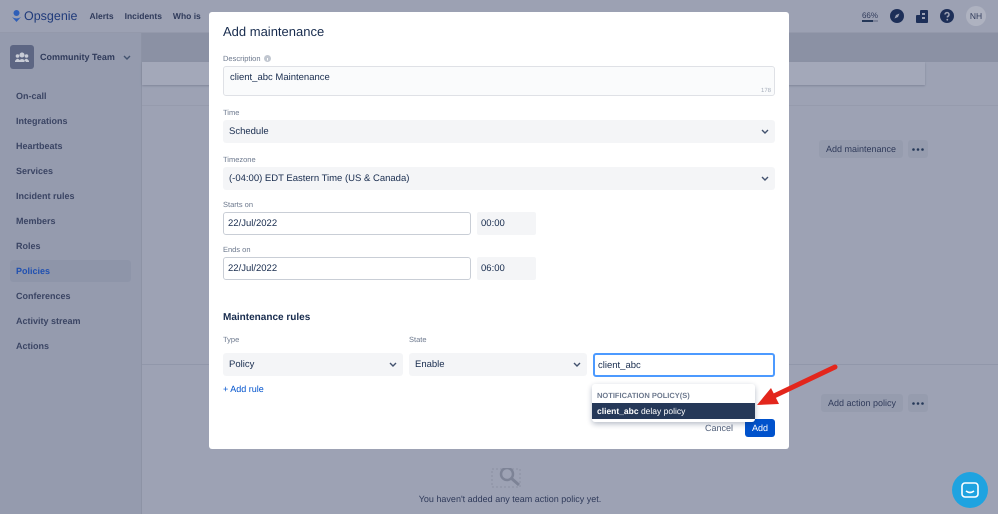 This screenshot has height=514, width=998. I want to click on add-button: Add, so click(759, 428).